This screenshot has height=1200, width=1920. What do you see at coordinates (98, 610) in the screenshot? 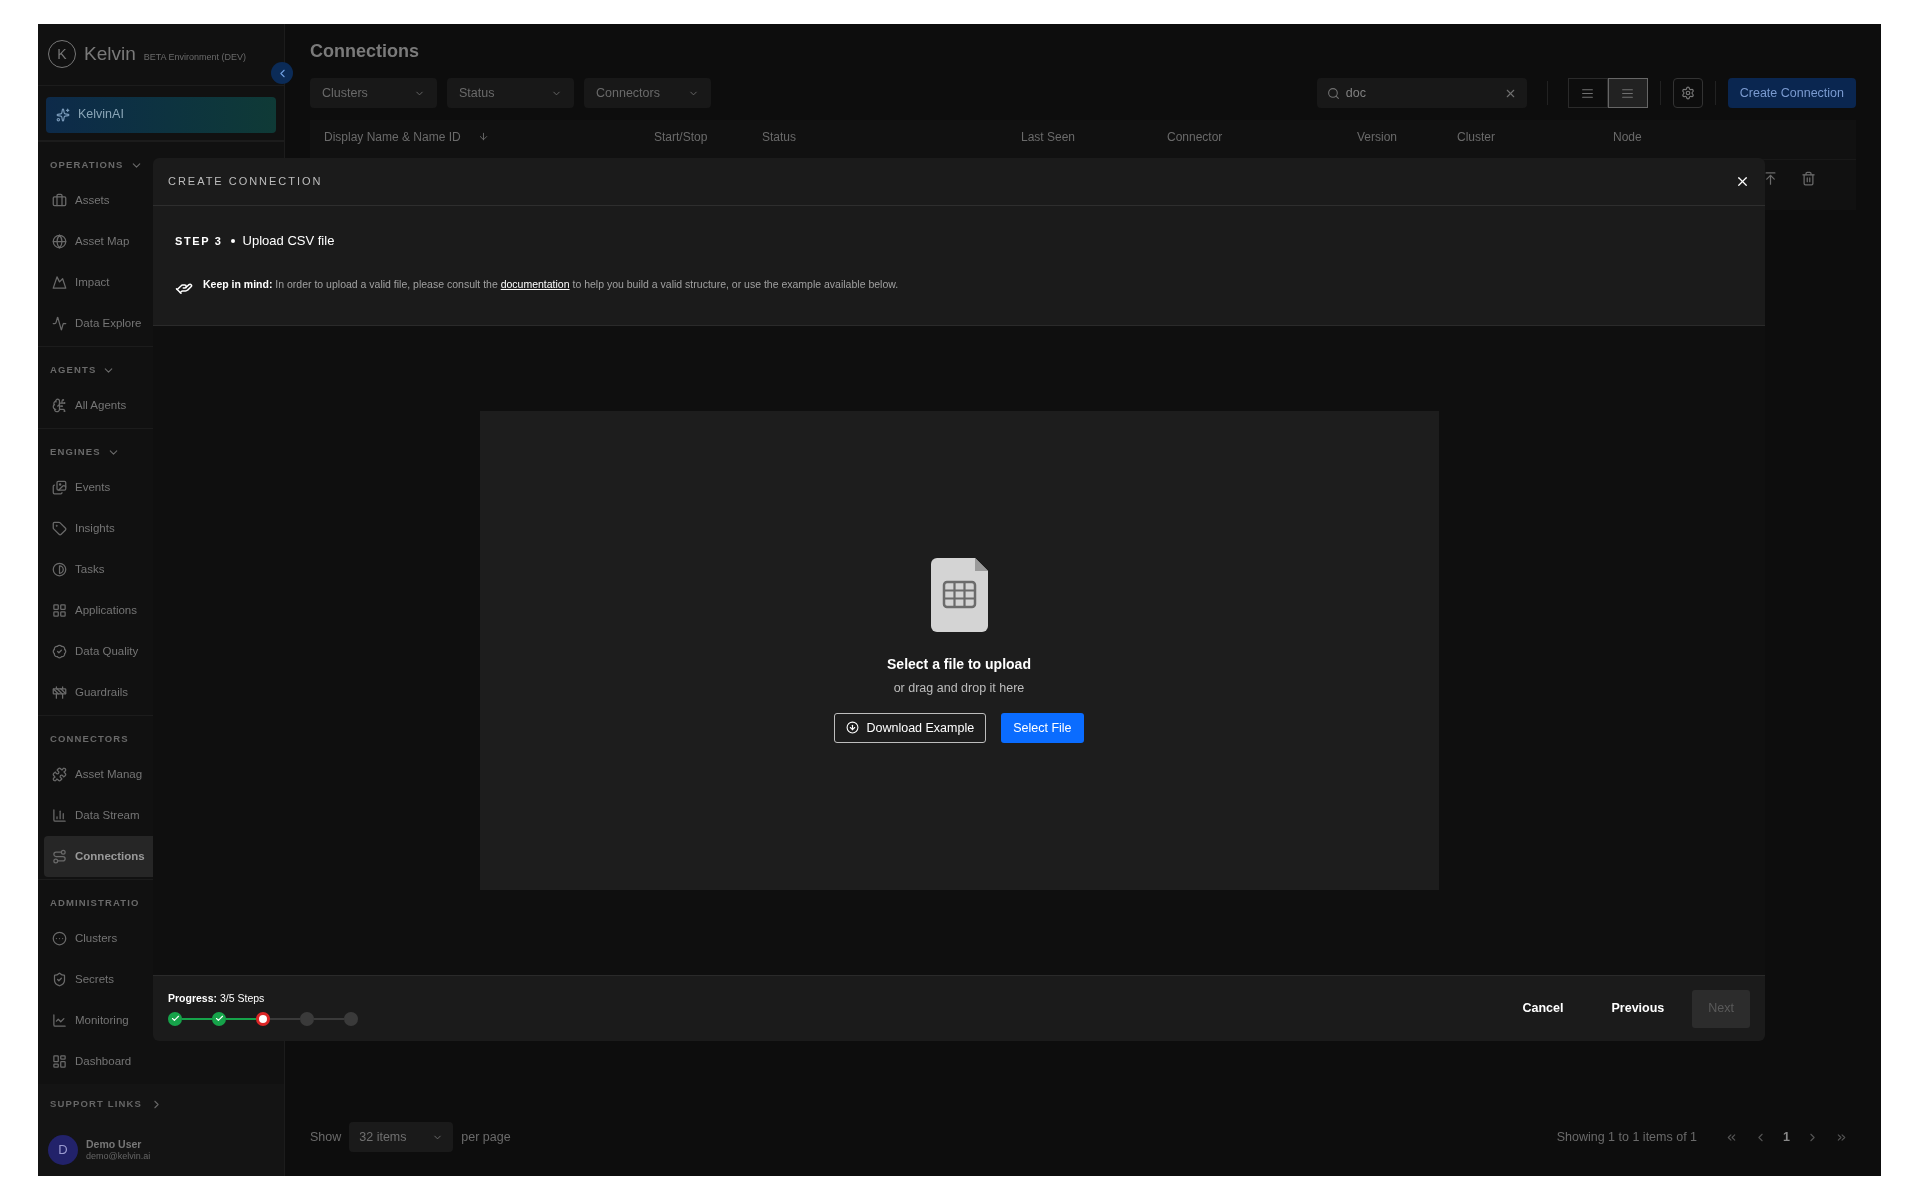
I see `sidebar-item: Applications` at bounding box center [98, 610].